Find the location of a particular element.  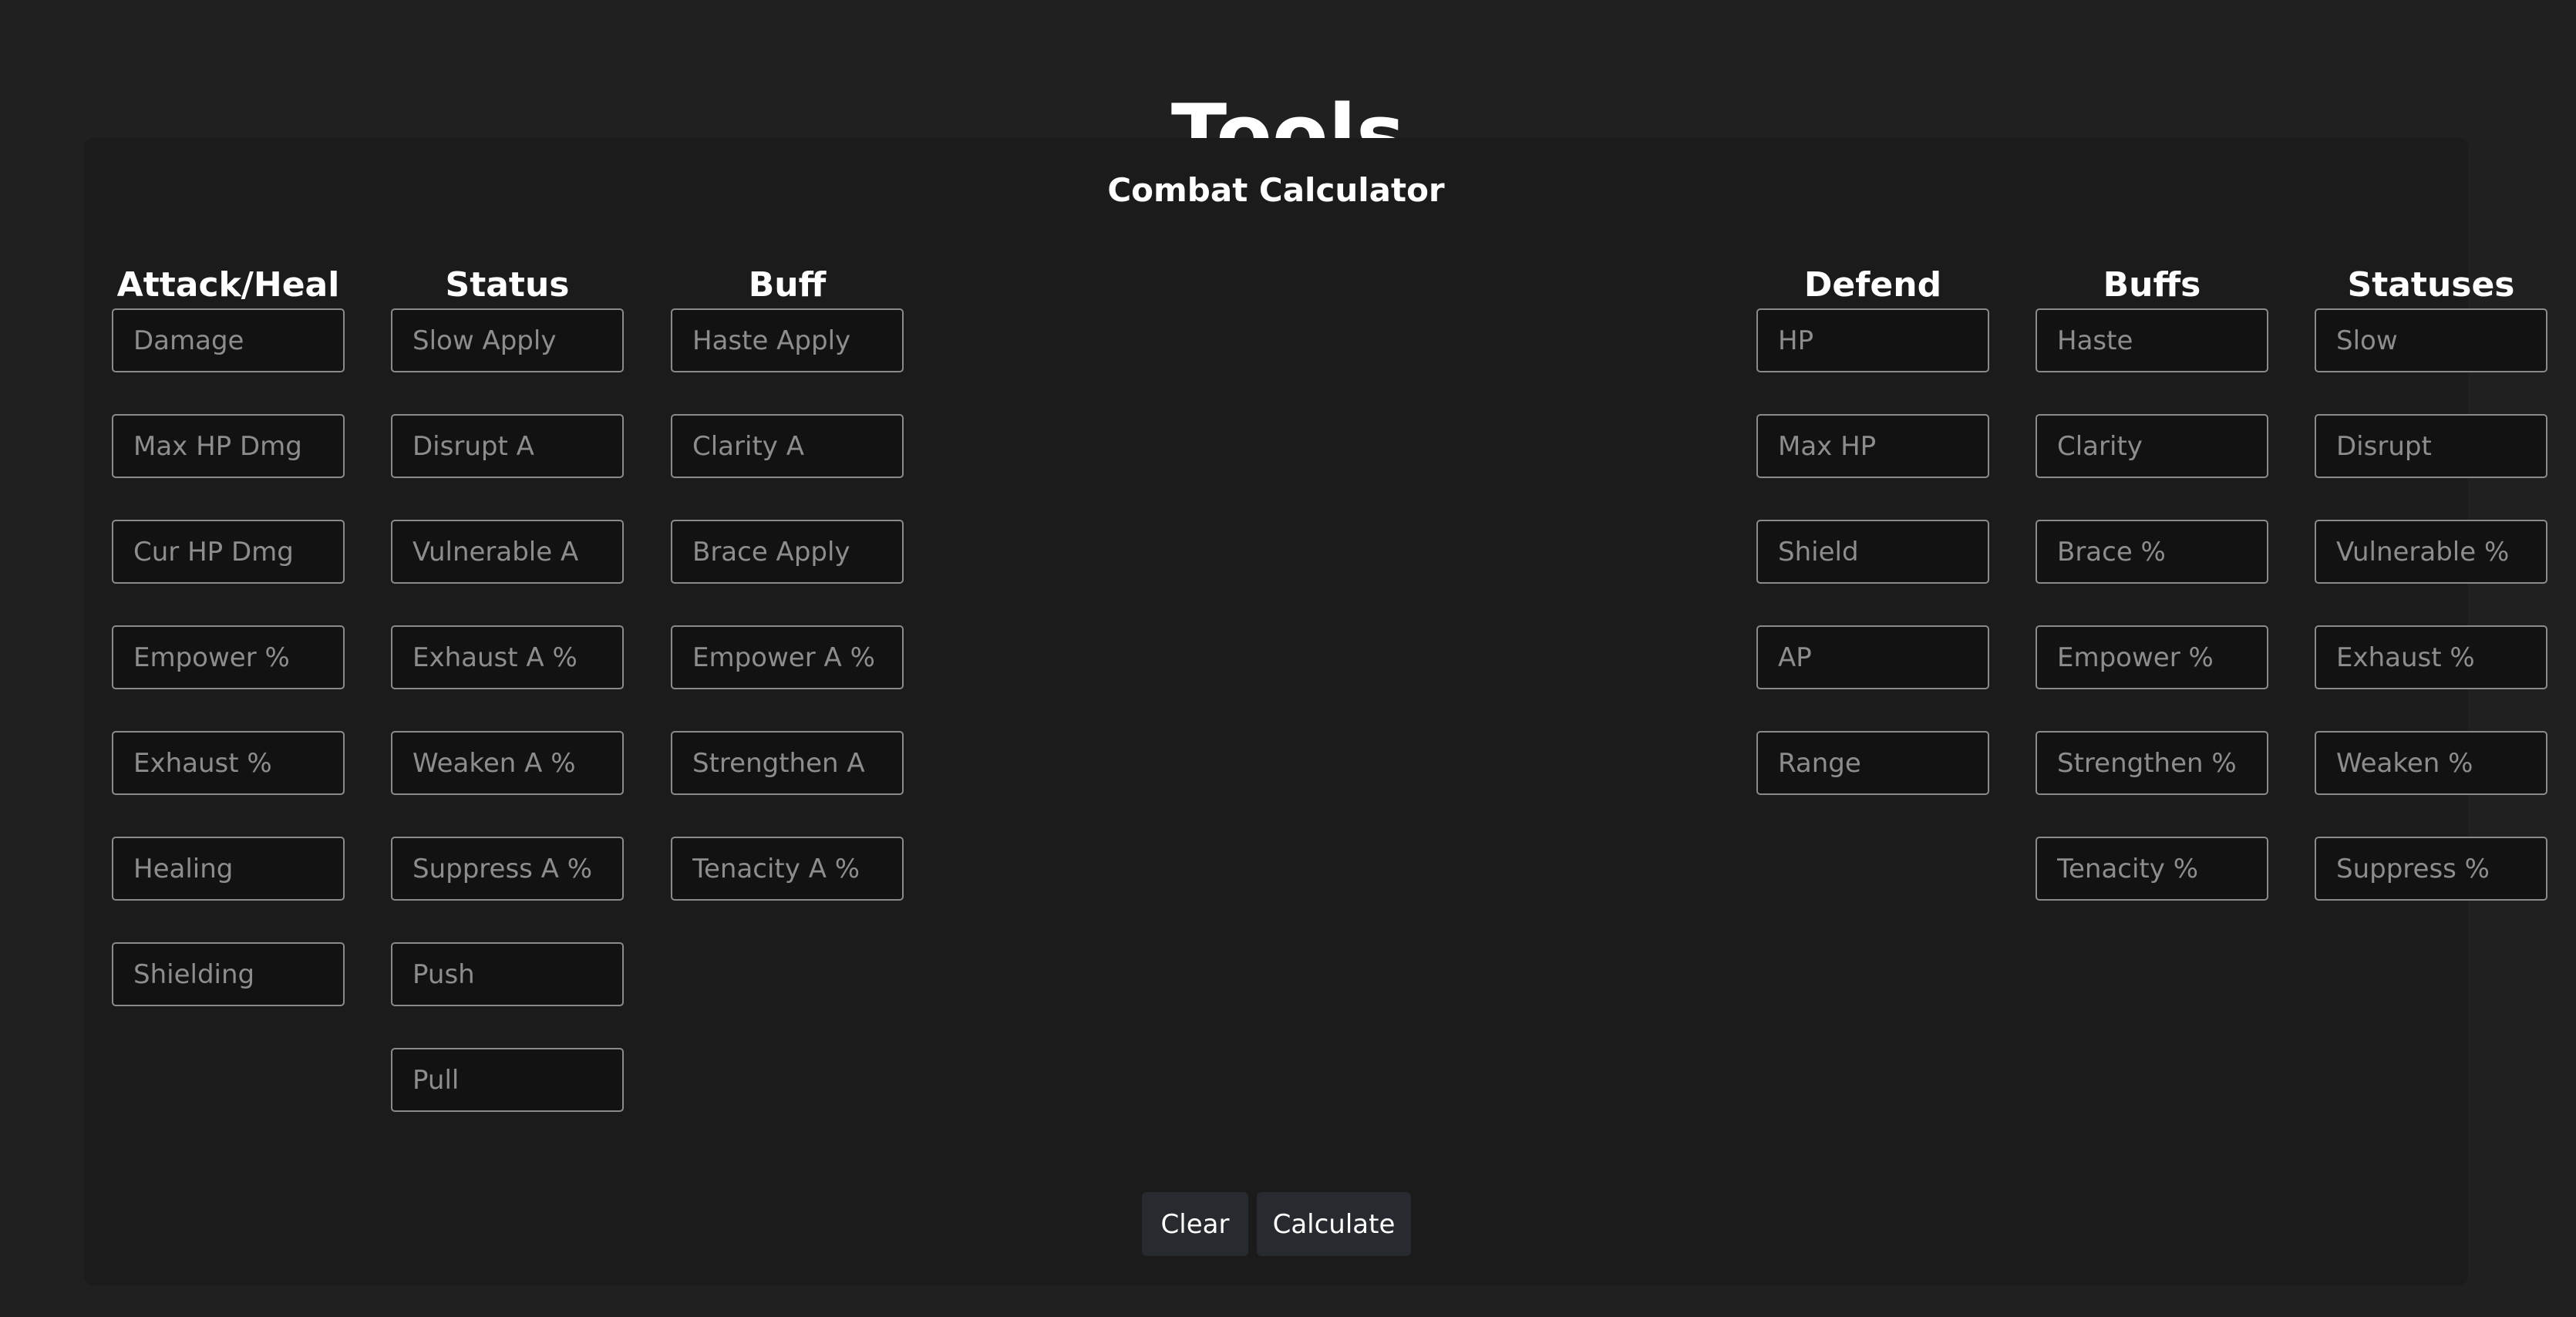

tenacity-apply-percent-input is located at coordinates (787, 869).